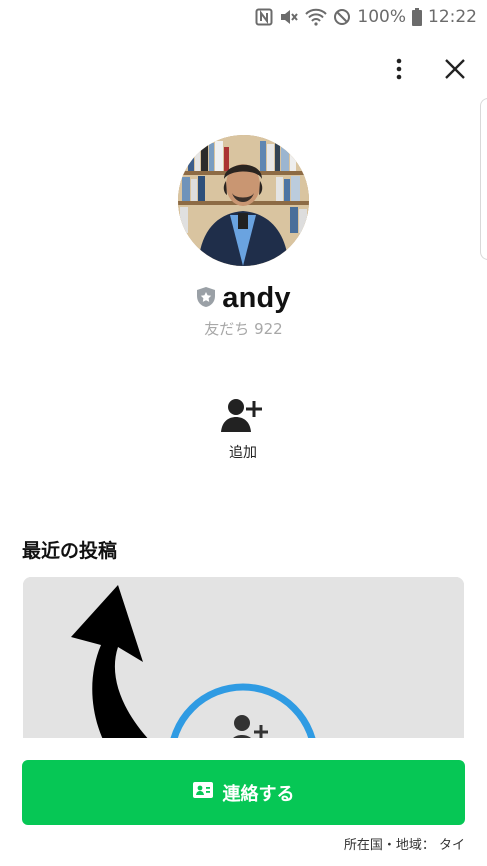  I want to click on contact-card-icon, so click(202, 792).